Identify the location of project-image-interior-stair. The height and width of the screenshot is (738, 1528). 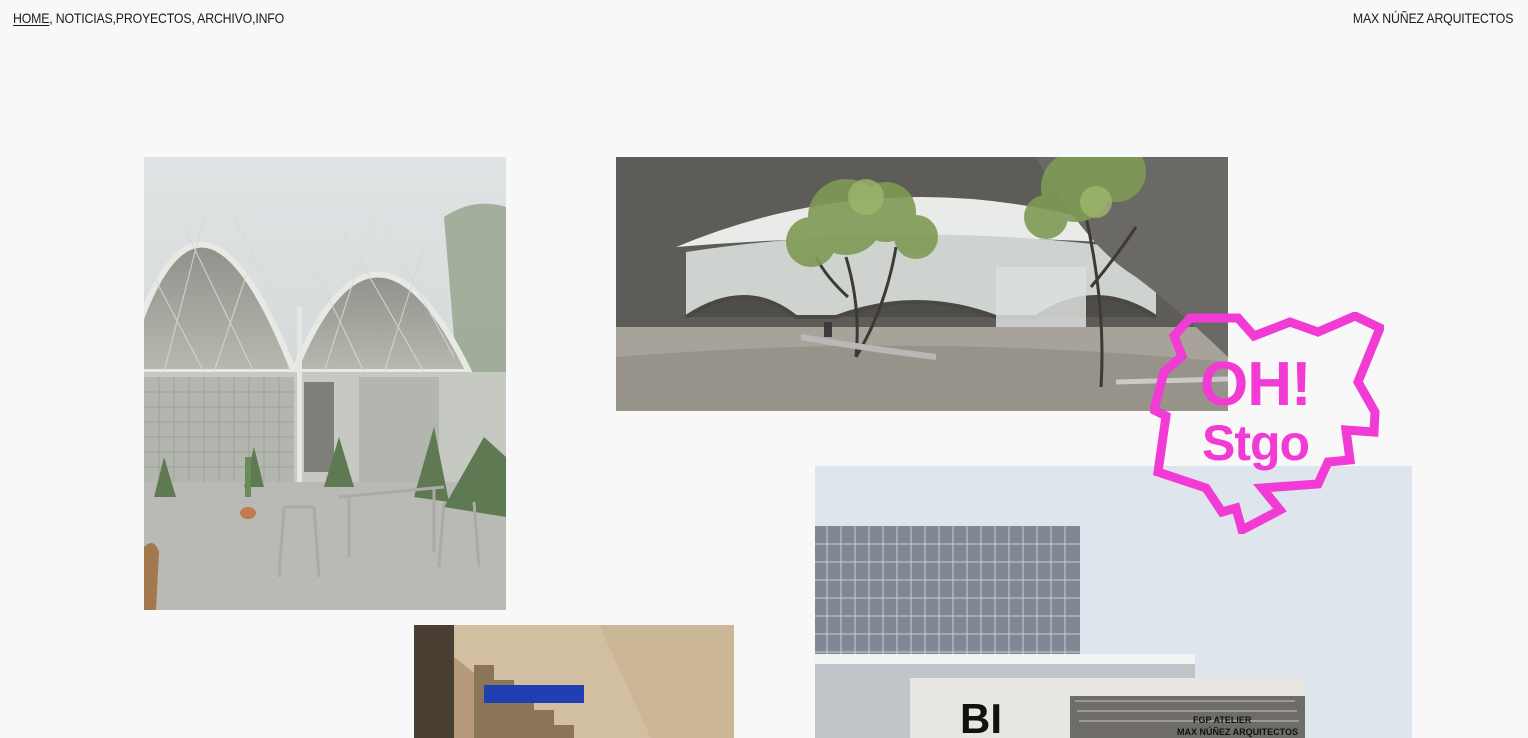
(574, 681).